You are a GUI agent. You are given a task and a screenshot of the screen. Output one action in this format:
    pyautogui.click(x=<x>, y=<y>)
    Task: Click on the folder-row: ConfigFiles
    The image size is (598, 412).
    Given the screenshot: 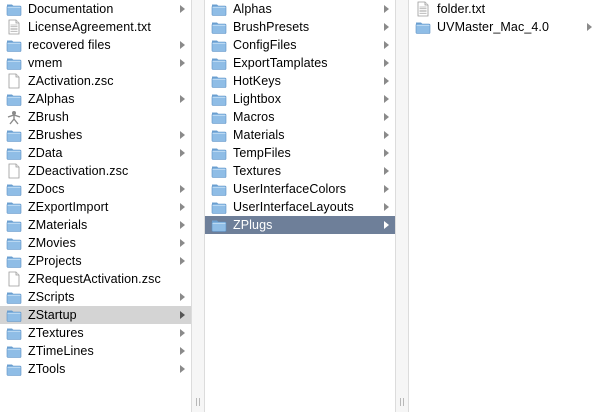 What is the action you would take?
    pyautogui.click(x=300, y=45)
    